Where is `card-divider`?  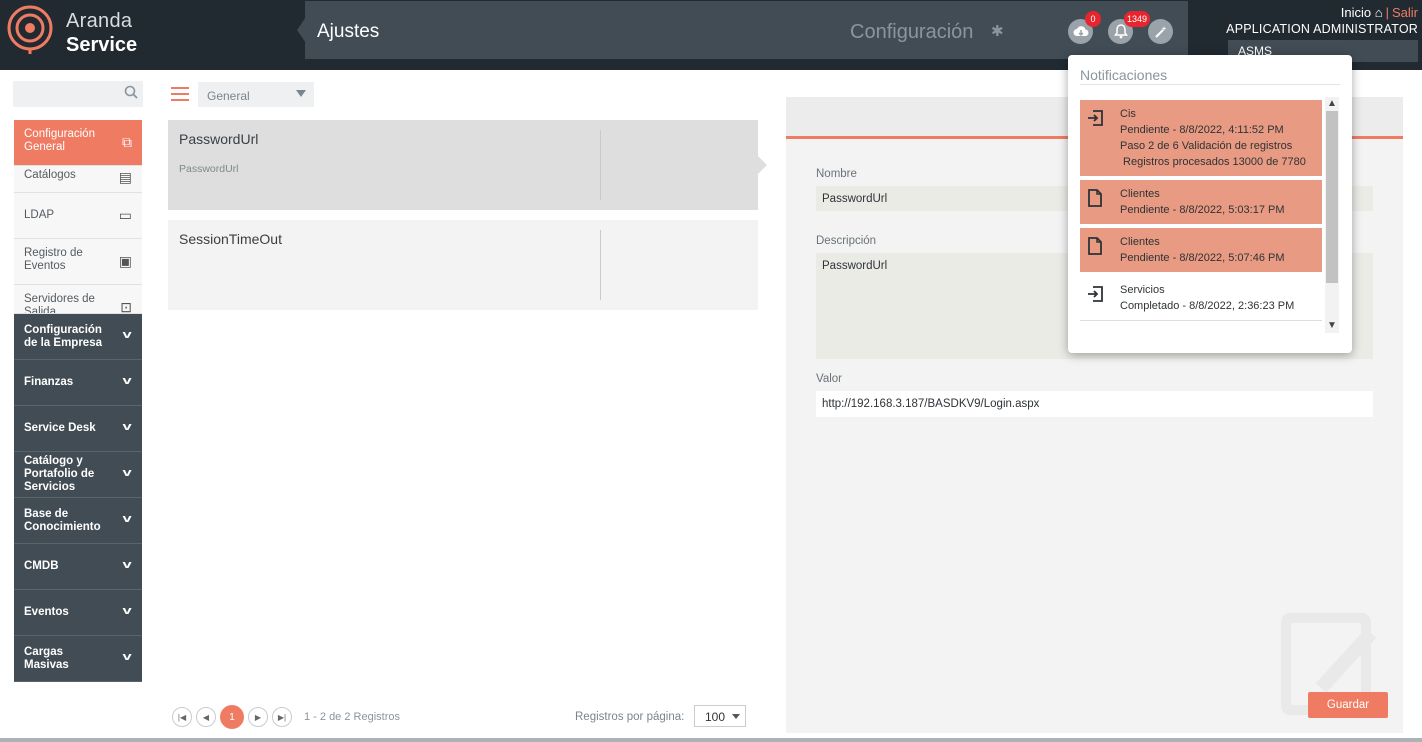
card-divider is located at coordinates (600, 165).